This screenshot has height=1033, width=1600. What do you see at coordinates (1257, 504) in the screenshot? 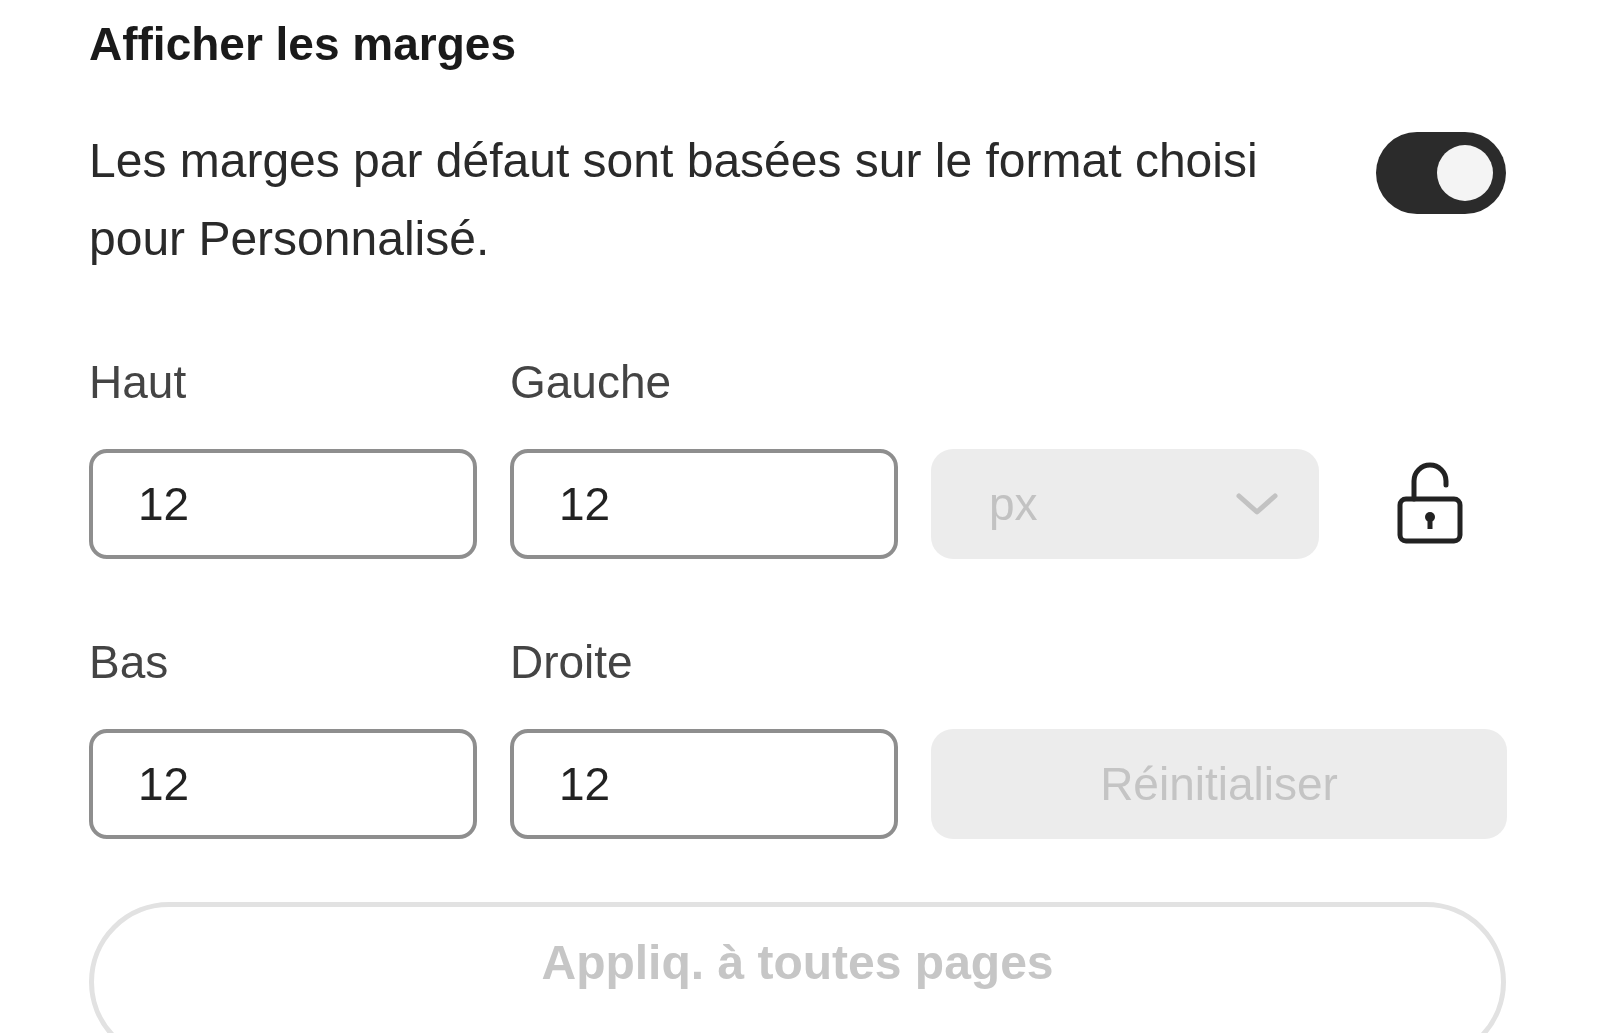
I see `chevron-down-icon` at bounding box center [1257, 504].